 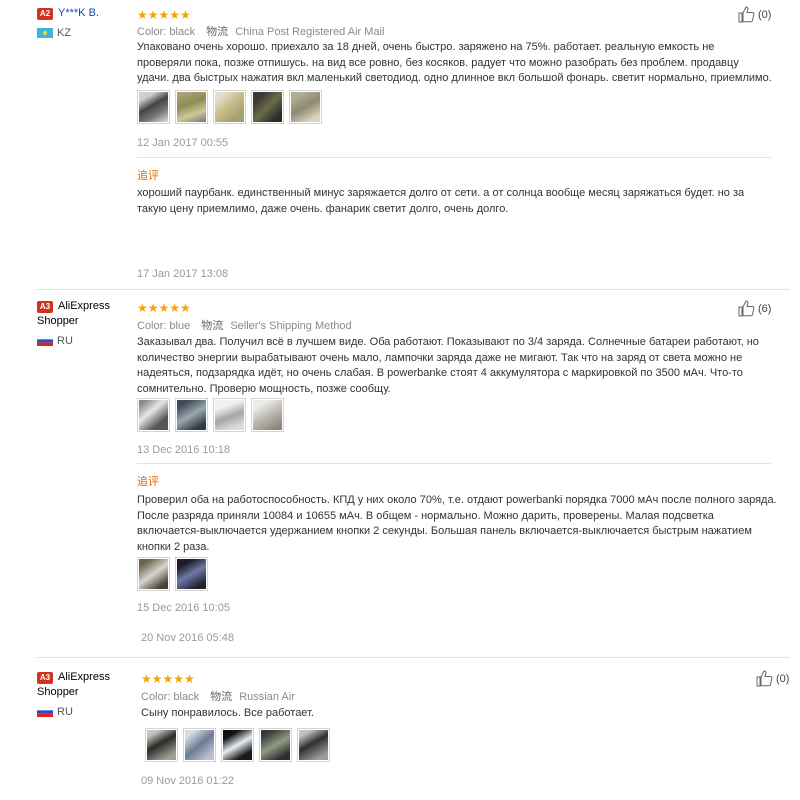 I want to click on order-info: Color: blue 物流 Seller's Shipping Method, so click(x=244, y=325).